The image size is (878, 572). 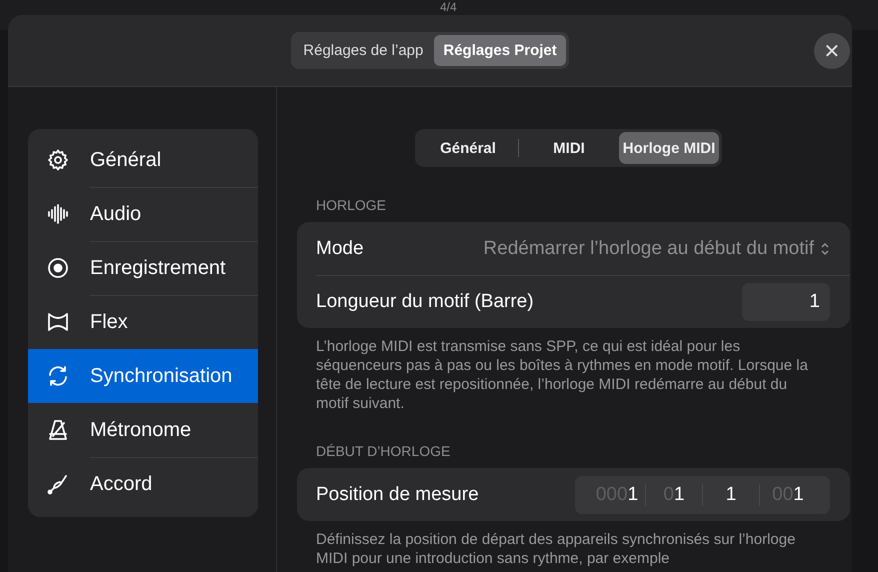 What do you see at coordinates (58, 214) in the screenshot?
I see `waveform-icon` at bounding box center [58, 214].